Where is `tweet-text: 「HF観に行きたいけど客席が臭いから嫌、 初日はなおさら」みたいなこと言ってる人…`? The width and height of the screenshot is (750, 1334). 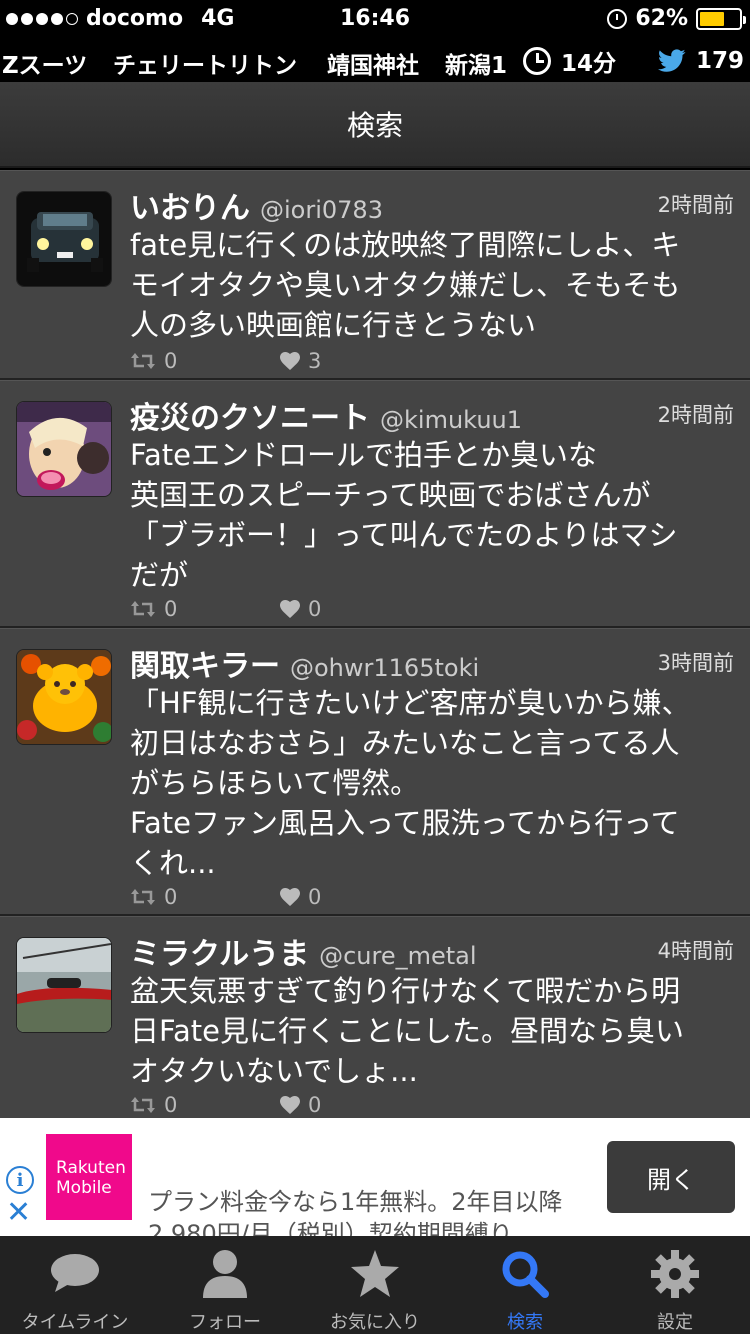 tweet-text: 「HF観に行きたいけど客席が臭いから嫌、 初日はなおさら」みたいなこと言ってる人… is located at coordinates (410, 783).